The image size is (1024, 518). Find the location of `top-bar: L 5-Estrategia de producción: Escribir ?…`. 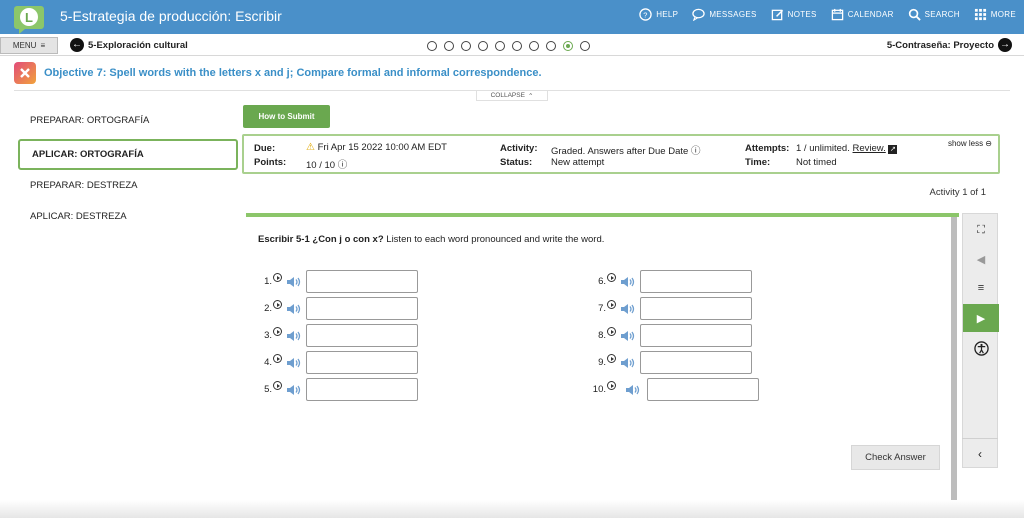

top-bar: L 5-Estrategia de producción: Escribir ?… is located at coordinates (512, 17).